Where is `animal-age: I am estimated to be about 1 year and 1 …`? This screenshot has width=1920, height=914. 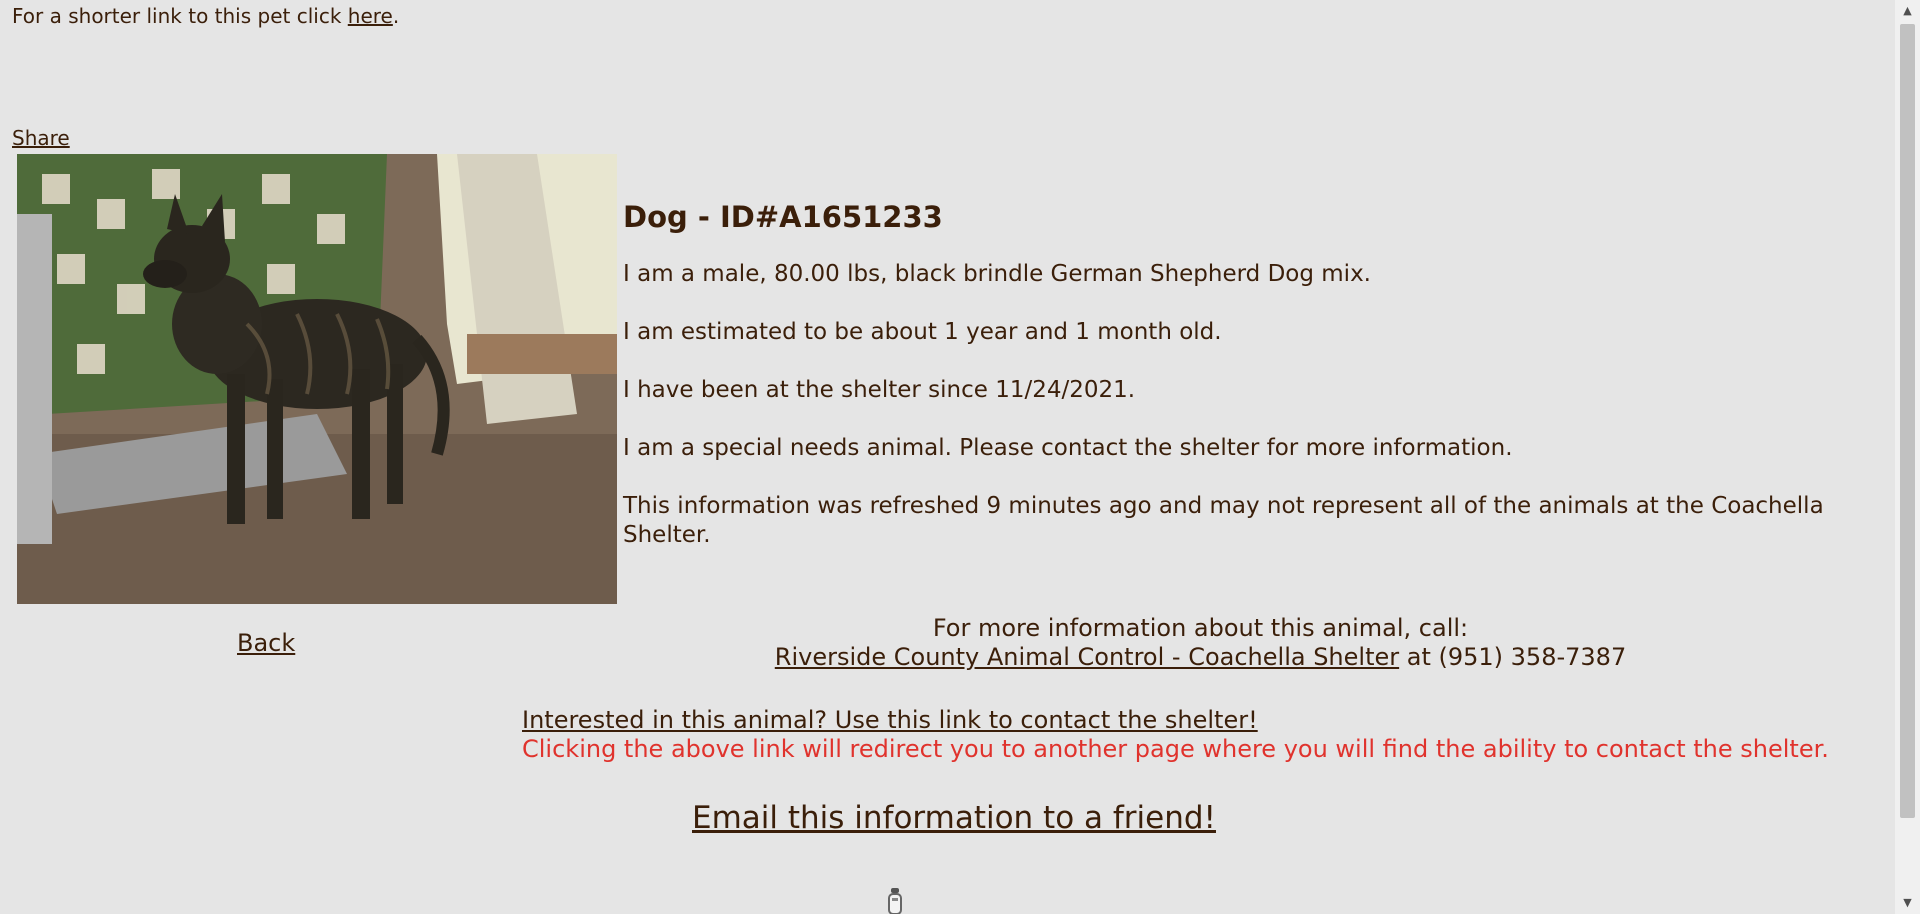 animal-age: I am estimated to be about 1 year and 1 … is located at coordinates (922, 332).